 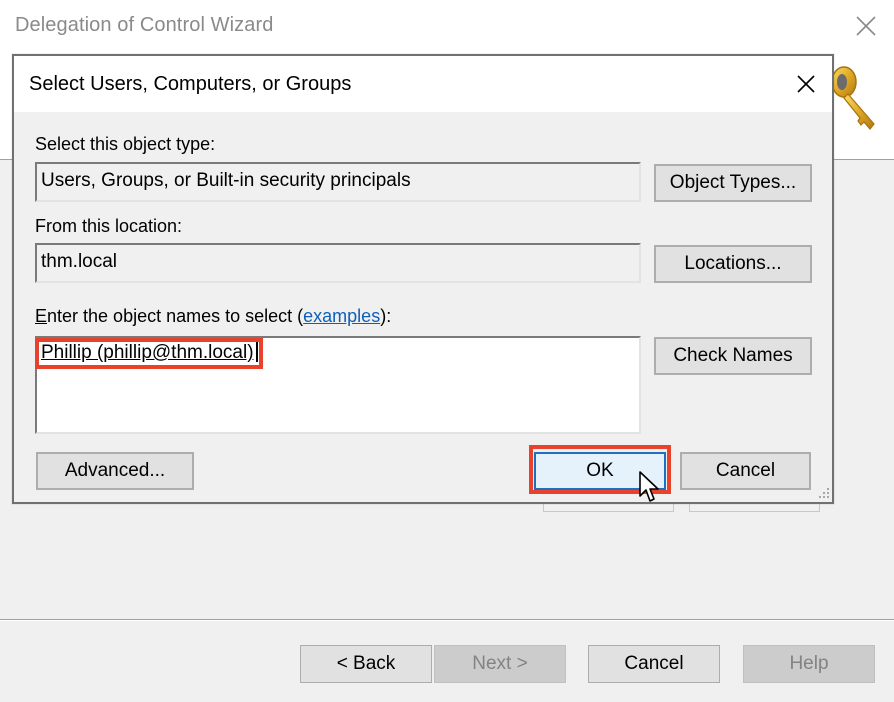 I want to click on object-names-label-text: nter the object names to select (, so click(x=175, y=316).